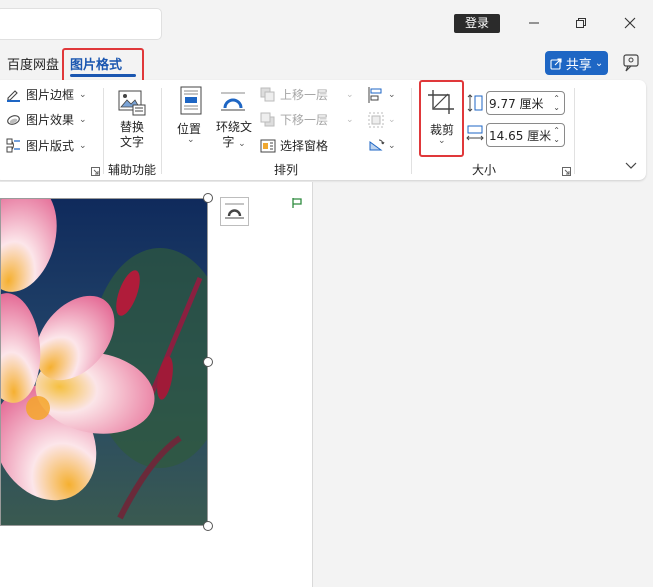 Image resolution: width=653 pixels, height=587 pixels. Describe the element at coordinates (304, 146) in the screenshot. I see `selection-pane-label: 选择窗格` at that location.